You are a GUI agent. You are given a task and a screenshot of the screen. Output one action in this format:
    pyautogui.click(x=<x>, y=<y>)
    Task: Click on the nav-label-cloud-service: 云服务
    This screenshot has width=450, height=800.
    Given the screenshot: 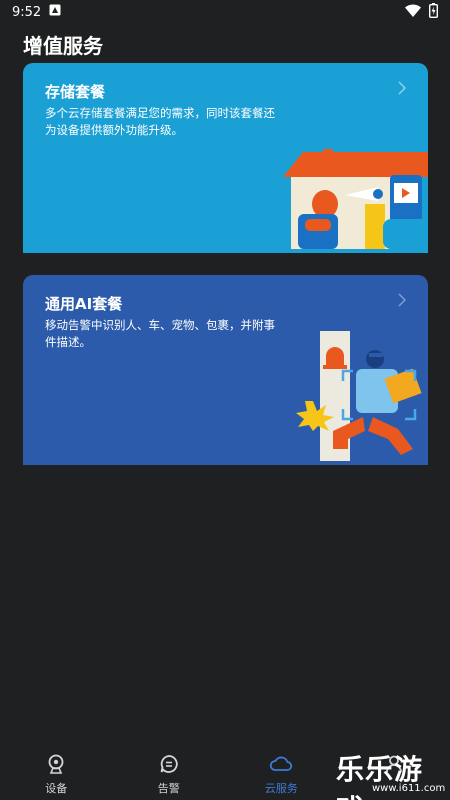 What is the action you would take?
    pyautogui.click(x=281, y=788)
    